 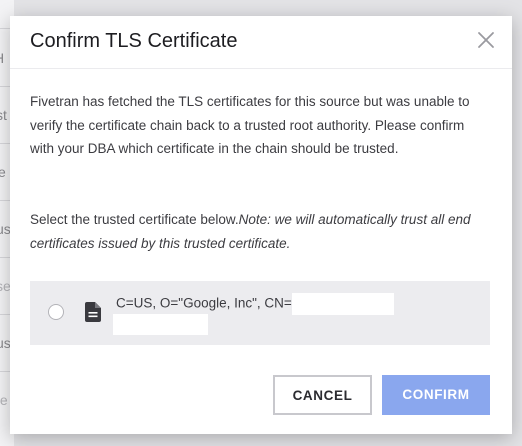 What do you see at coordinates (134, 219) in the screenshot?
I see `instruction-text: Select the trusted certificate below.` at bounding box center [134, 219].